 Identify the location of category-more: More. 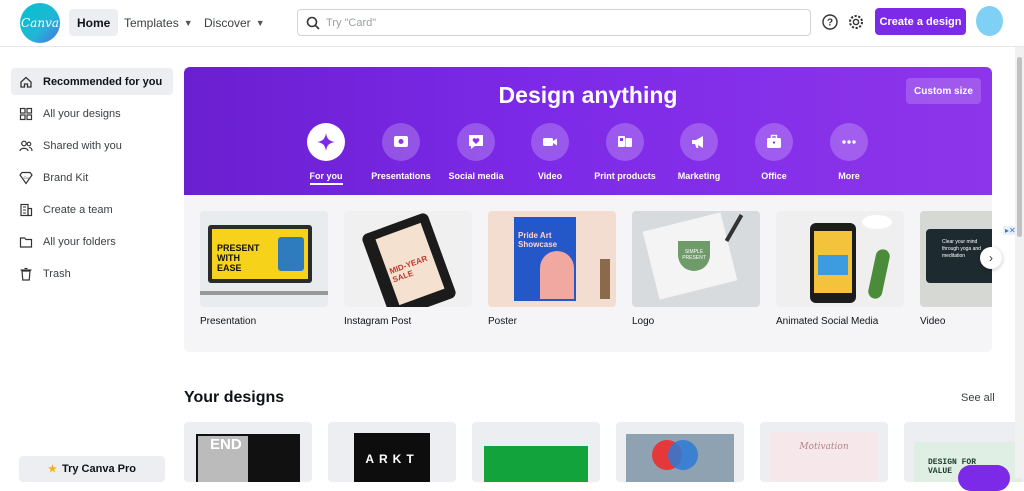
(849, 152).